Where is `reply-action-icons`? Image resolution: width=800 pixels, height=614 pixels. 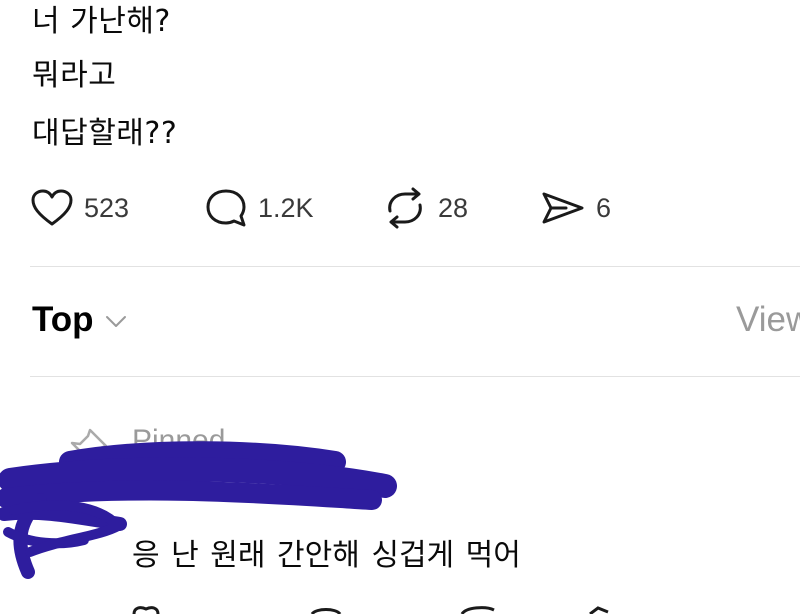 reply-action-icons is located at coordinates (370, 610).